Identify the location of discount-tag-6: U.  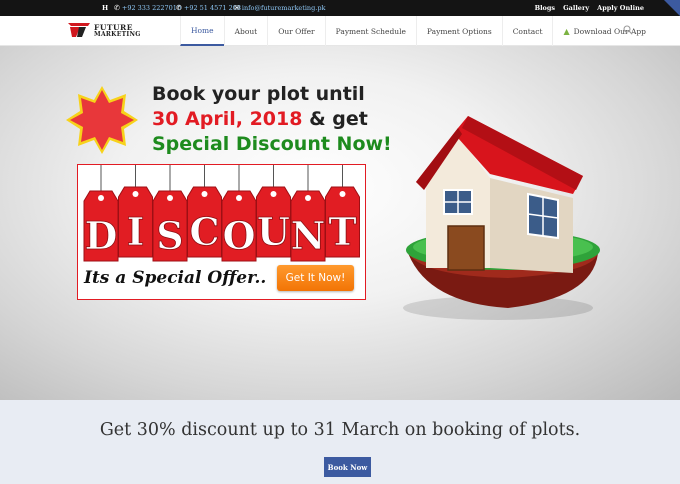
(273, 211).